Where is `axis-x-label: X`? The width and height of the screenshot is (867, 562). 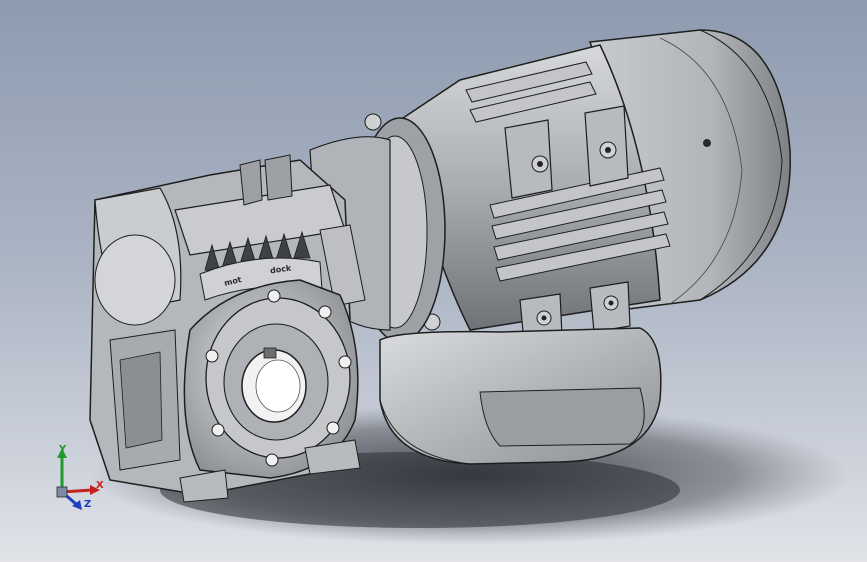
axis-x-label: X is located at coordinates (100, 485).